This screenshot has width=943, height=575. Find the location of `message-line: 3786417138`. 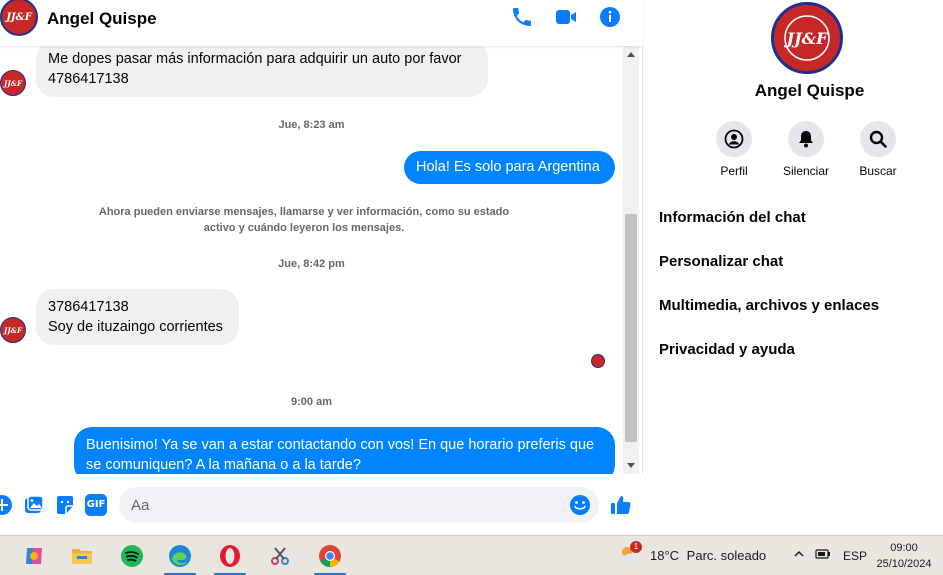

message-line: 3786417138 is located at coordinates (88, 307).